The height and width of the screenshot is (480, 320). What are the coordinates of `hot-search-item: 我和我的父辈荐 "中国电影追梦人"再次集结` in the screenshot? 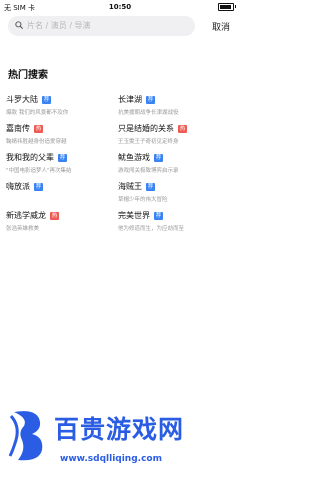 It's located at (62, 164).